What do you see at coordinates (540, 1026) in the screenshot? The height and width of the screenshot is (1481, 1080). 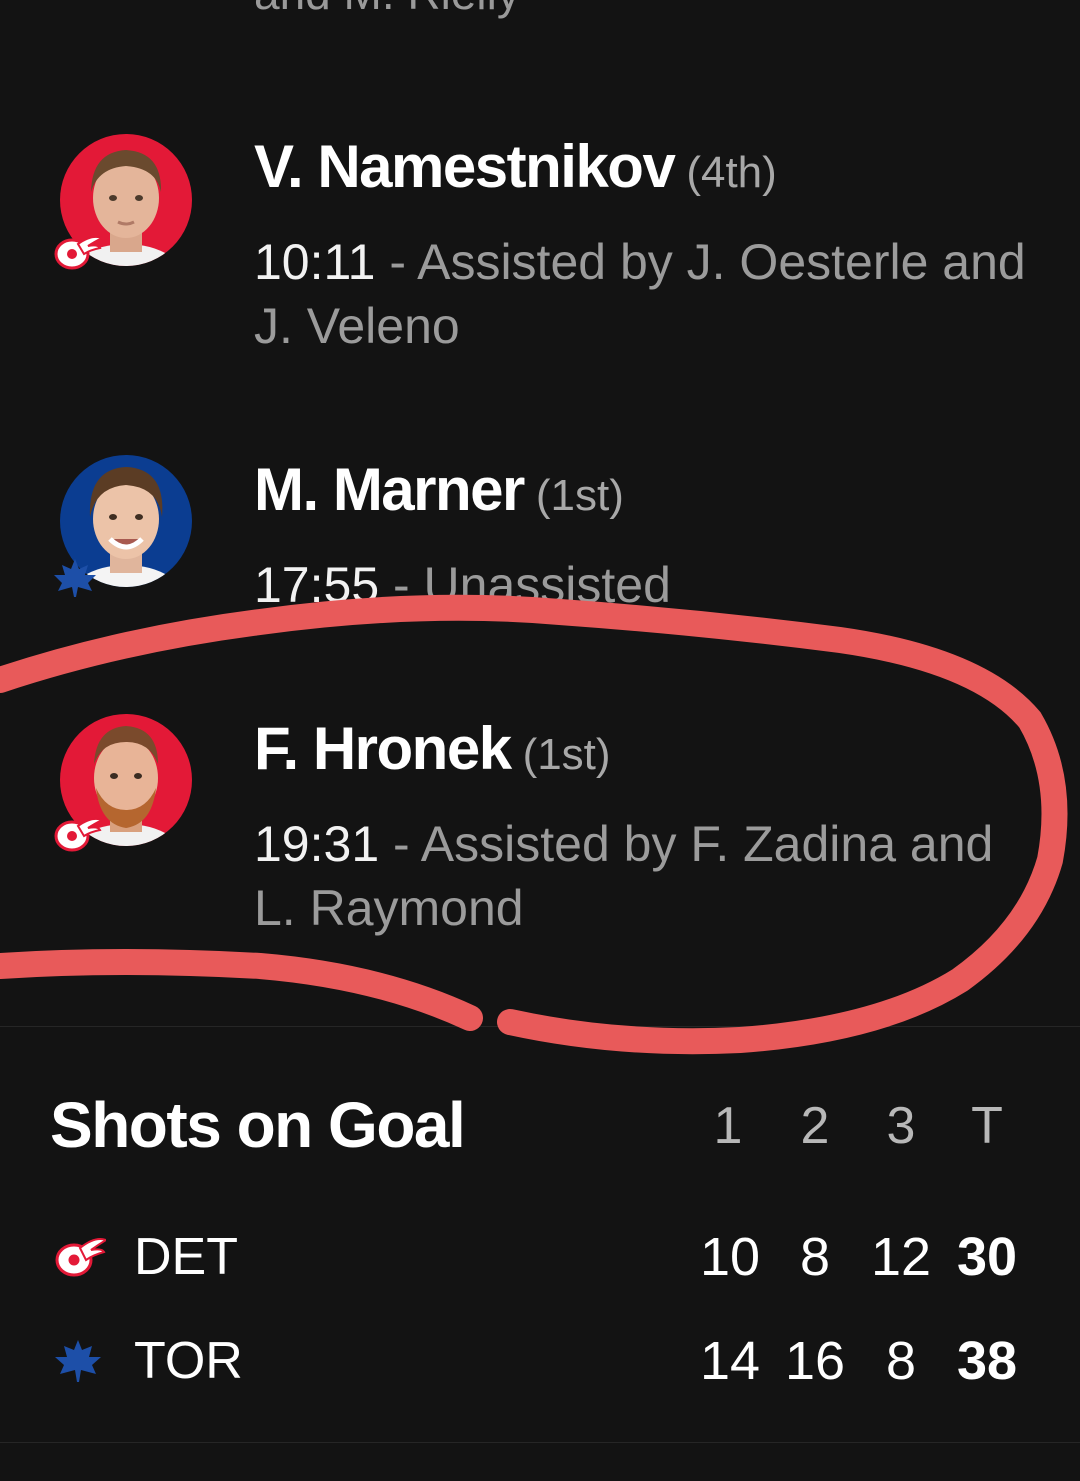 I see `section-divider` at bounding box center [540, 1026].